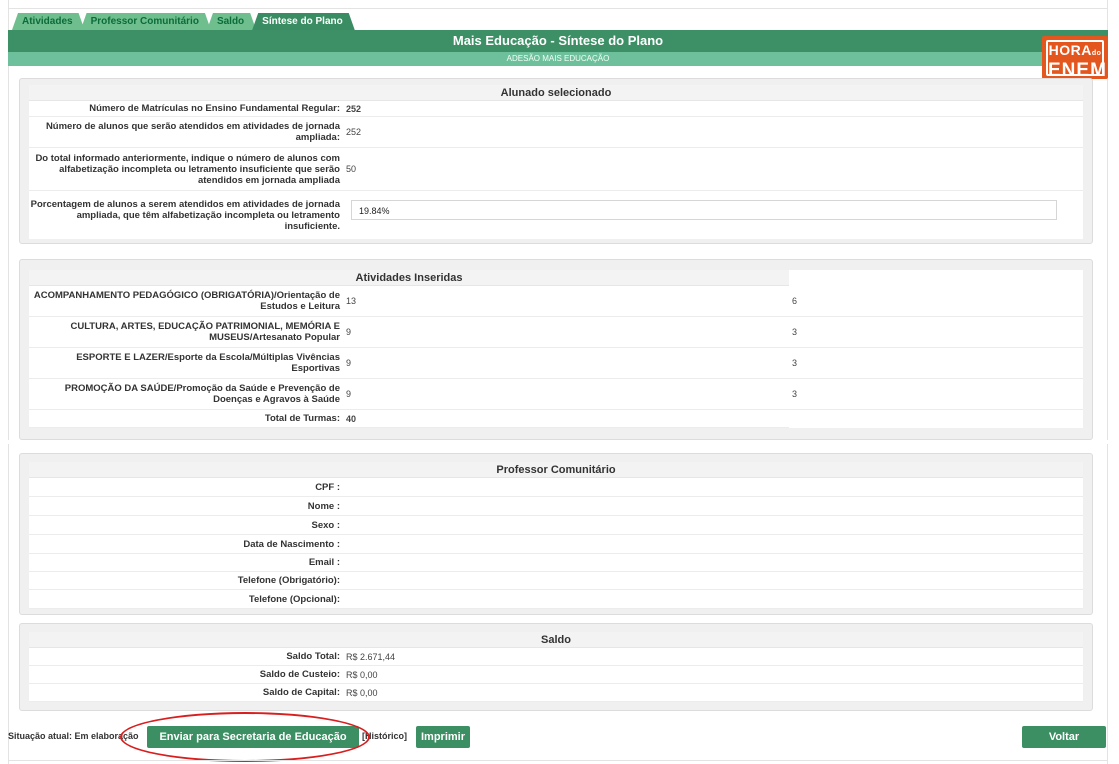 The image size is (1119, 764). Describe the element at coordinates (556, 693) in the screenshot. I see `table-row: Saldo de Capital: R$ 0,00` at that location.